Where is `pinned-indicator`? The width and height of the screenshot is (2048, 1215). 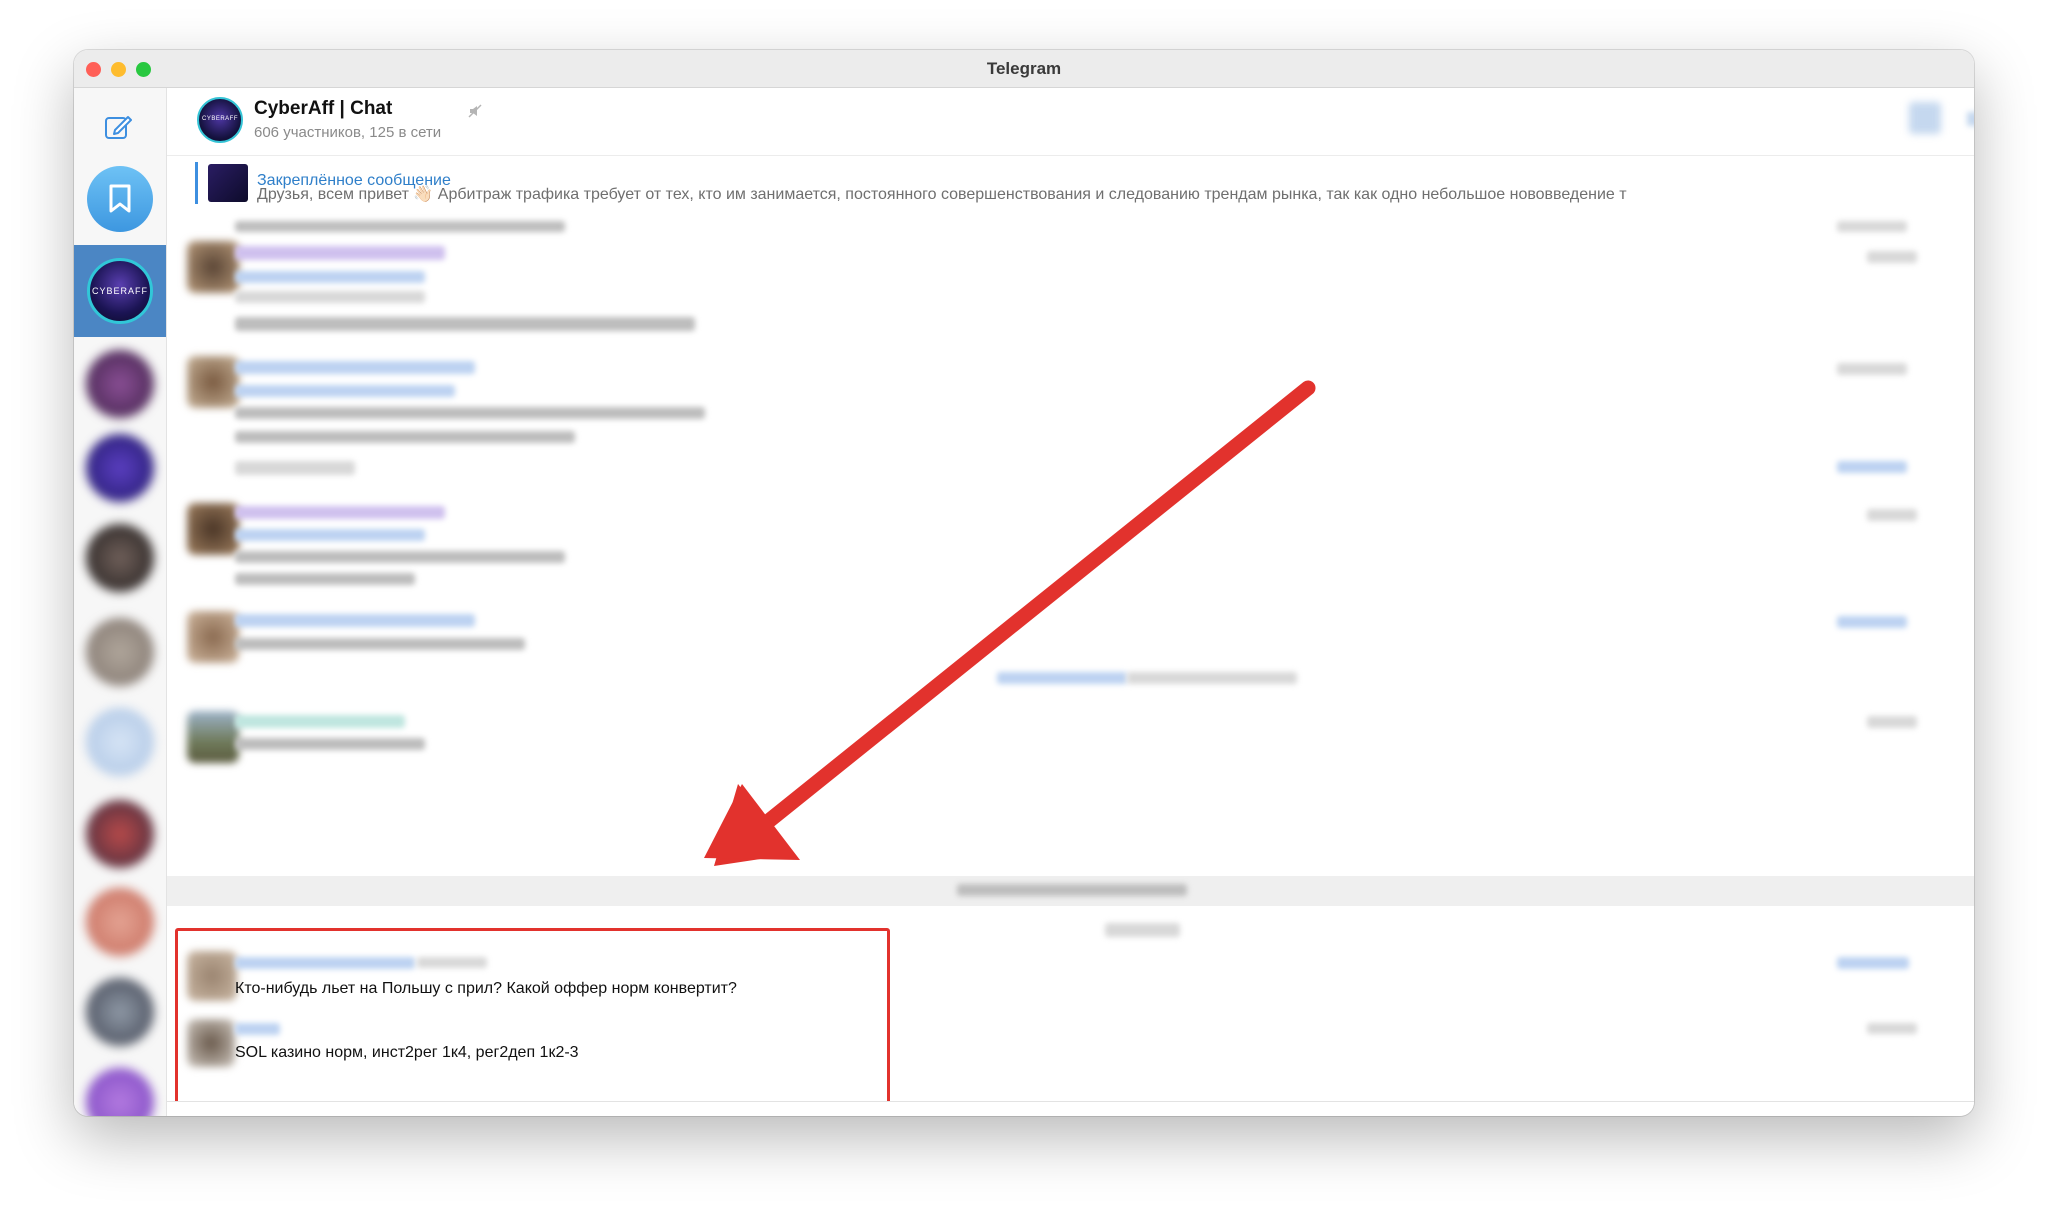
pinned-indicator is located at coordinates (196, 183).